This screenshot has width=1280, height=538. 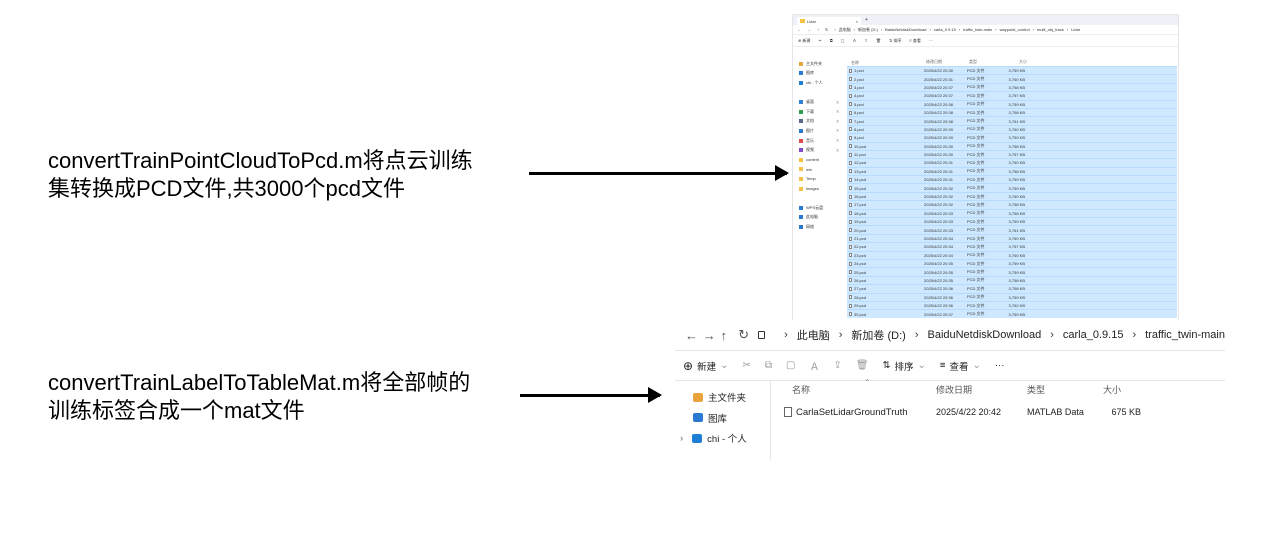 I want to click on file-row: 28.pcd 2025/4/22 20:36 PCD 文件 3,759 KB, so click(x=1012, y=296).